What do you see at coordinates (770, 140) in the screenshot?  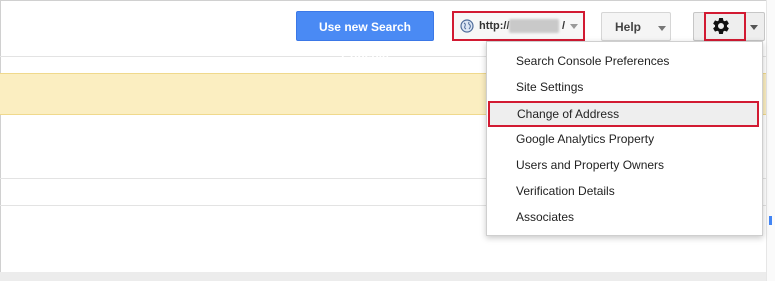 I see `vertical-scrollbar` at bounding box center [770, 140].